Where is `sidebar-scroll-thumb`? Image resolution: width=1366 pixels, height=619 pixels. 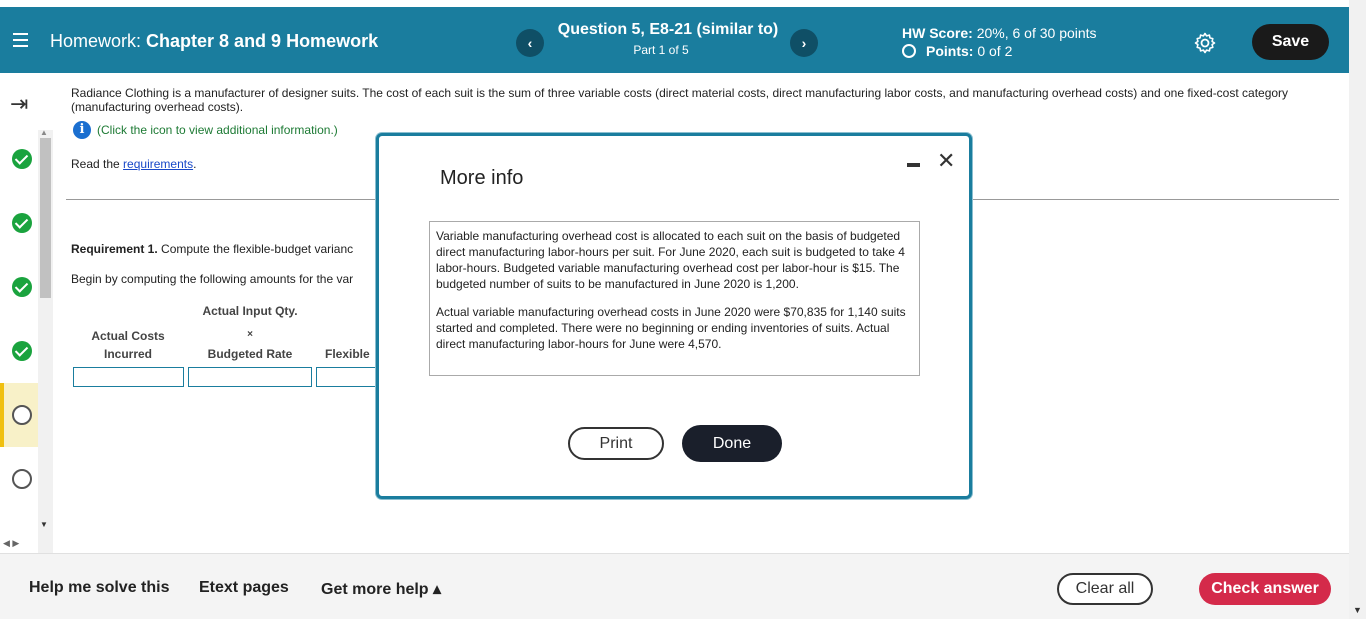
sidebar-scroll-thumb is located at coordinates (45, 218).